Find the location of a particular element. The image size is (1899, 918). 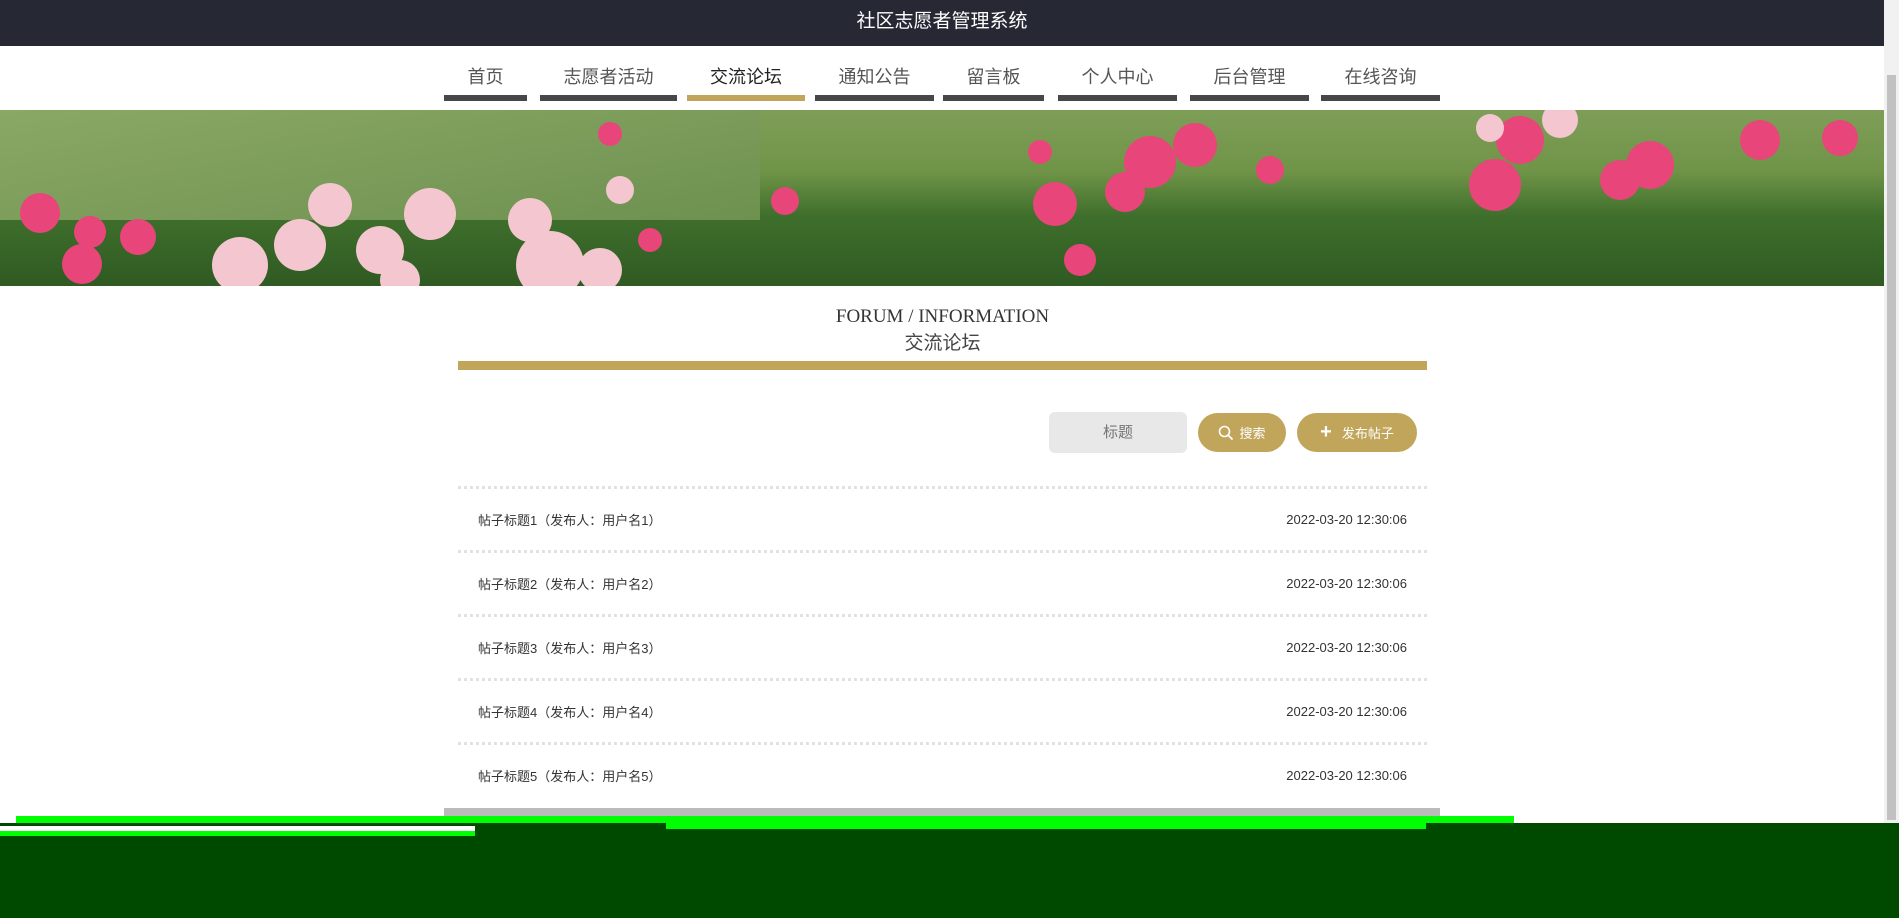

nav-activities: 志愿者活动 is located at coordinates (608, 78).